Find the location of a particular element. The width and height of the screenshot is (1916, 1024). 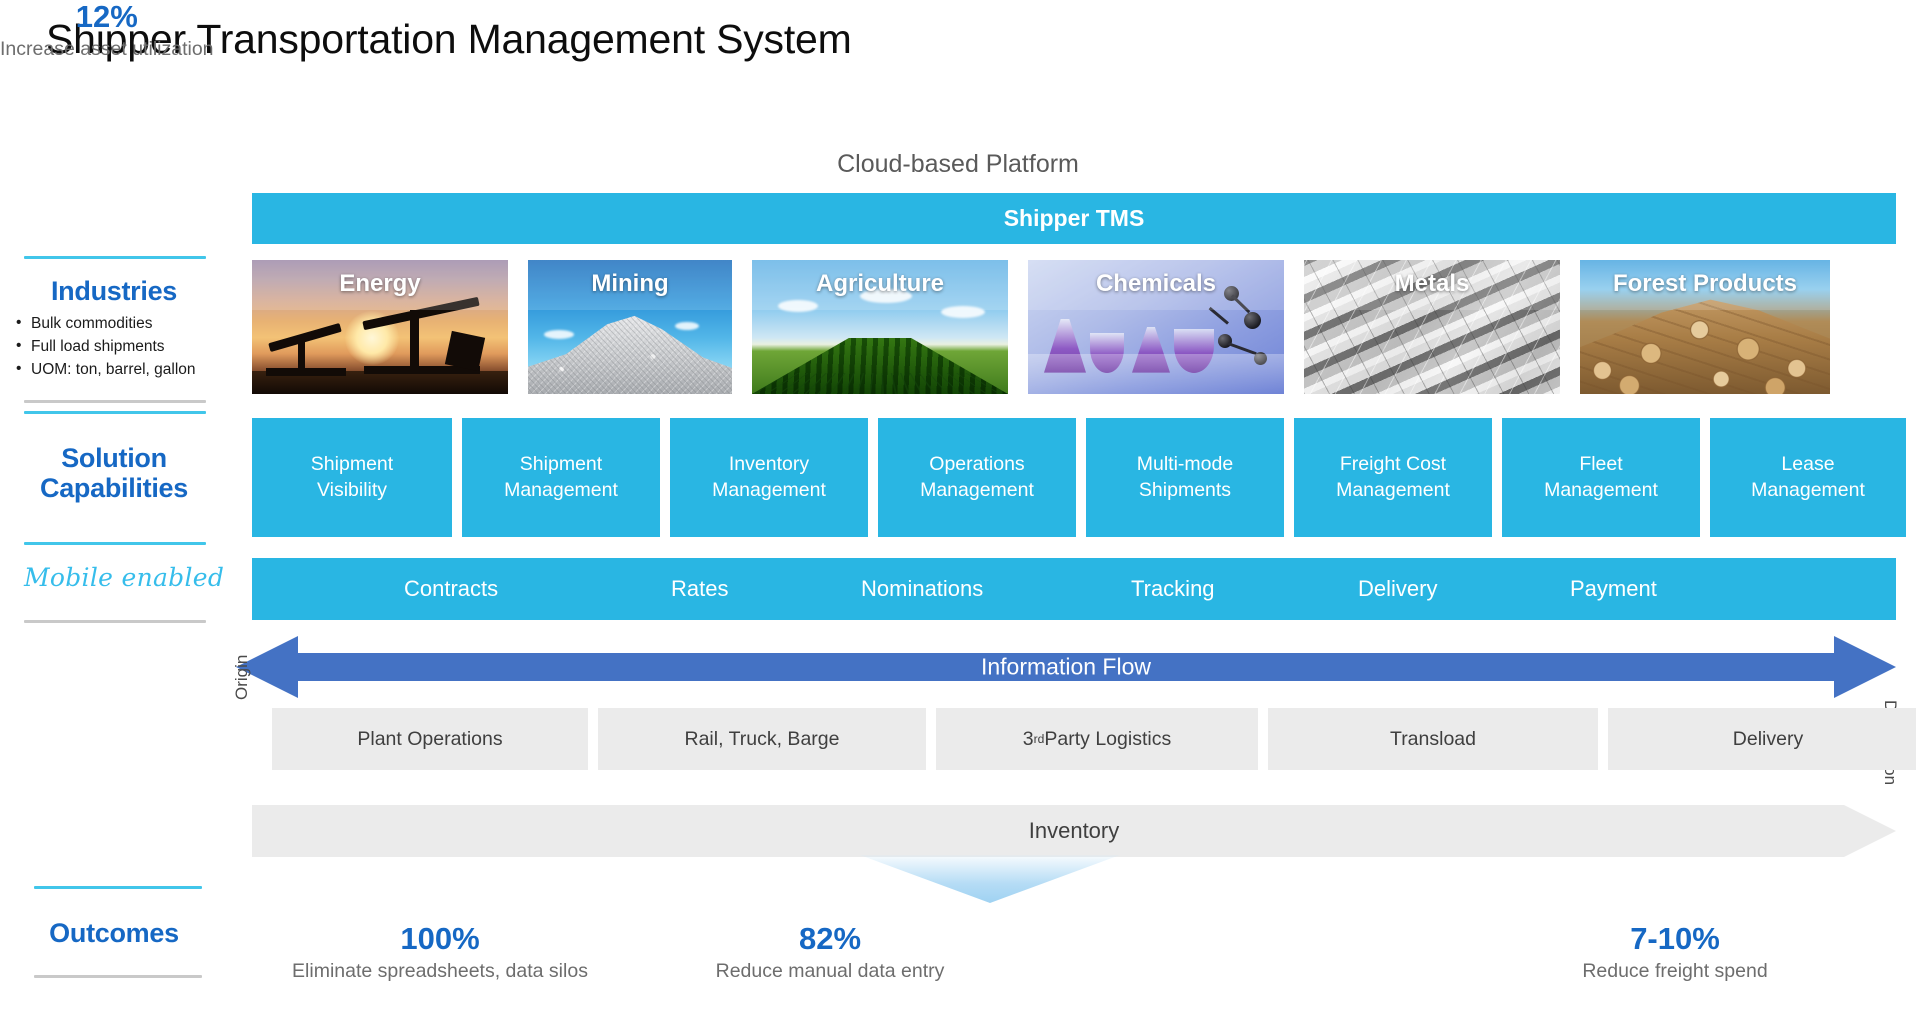

industry-label-chemicals: Chemicals is located at coordinates (1156, 283).